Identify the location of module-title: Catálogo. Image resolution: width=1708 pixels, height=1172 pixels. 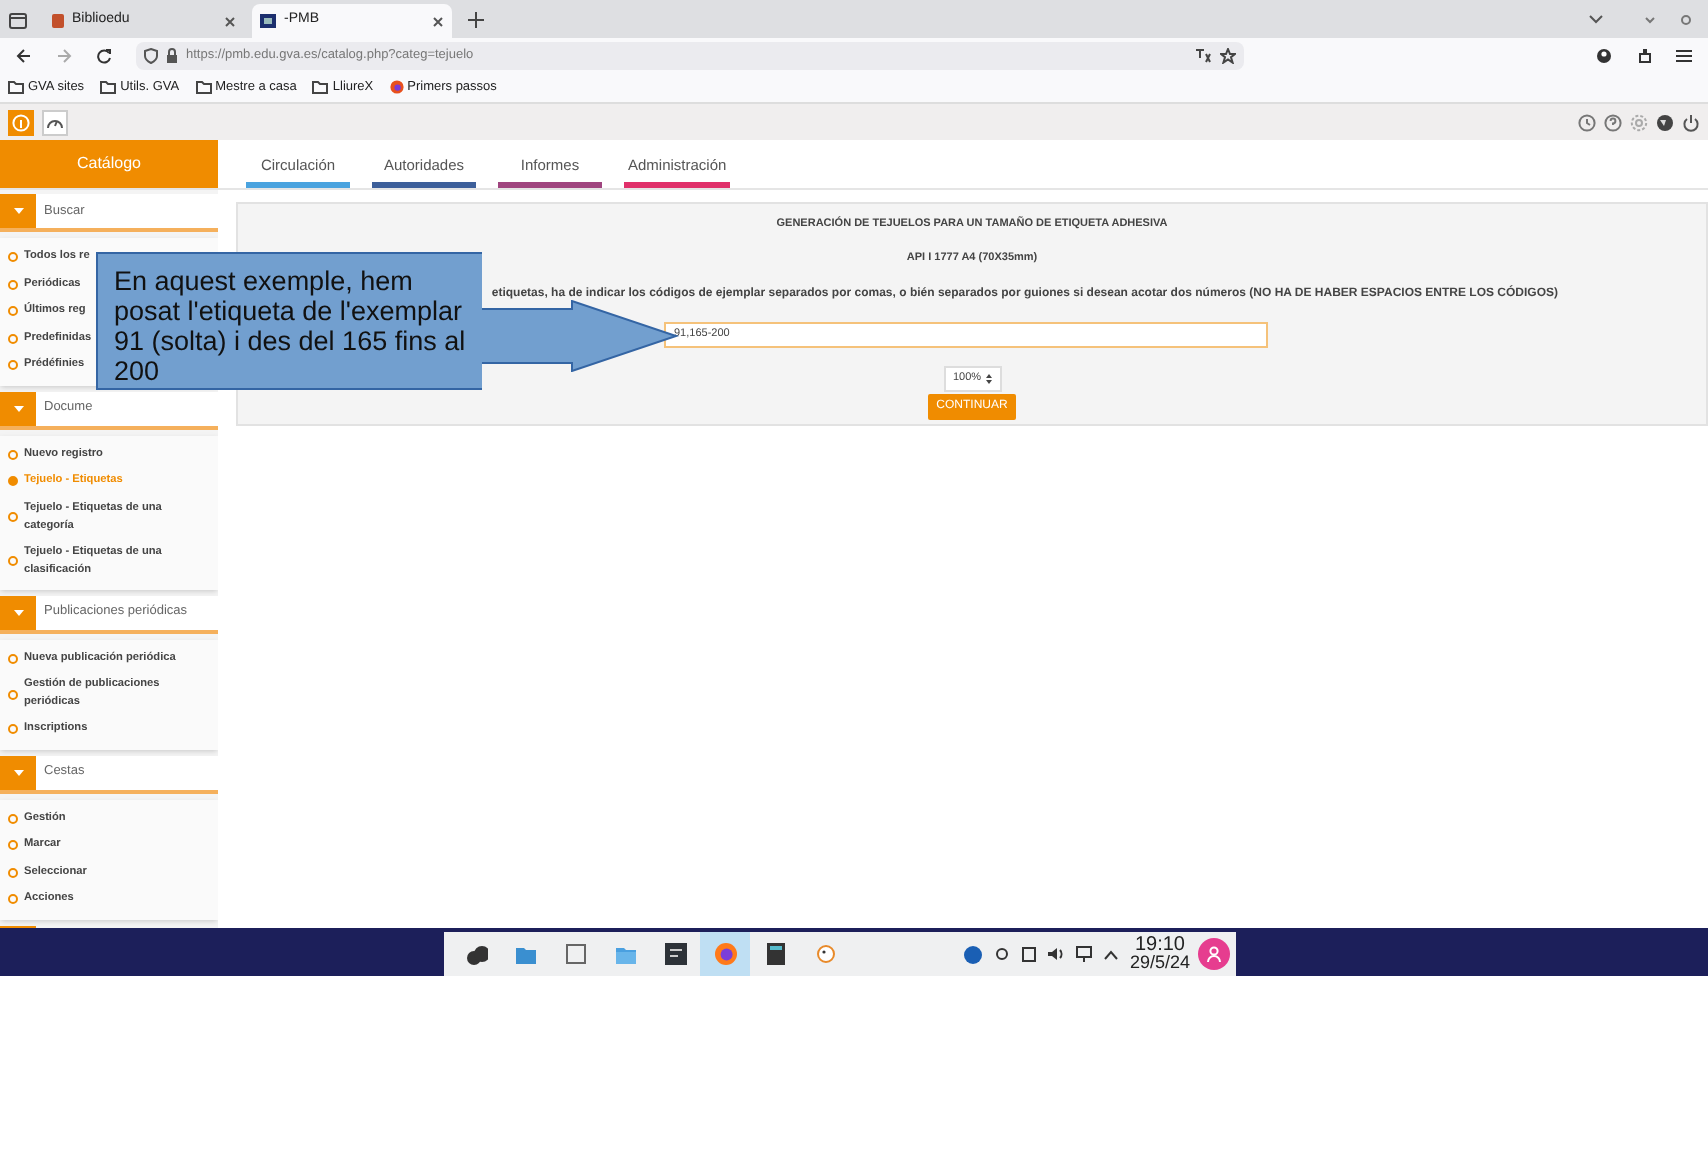
(109, 164).